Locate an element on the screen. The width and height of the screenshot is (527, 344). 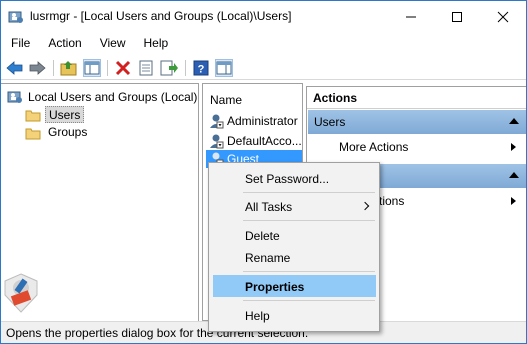
close-button is located at coordinates (503, 16).